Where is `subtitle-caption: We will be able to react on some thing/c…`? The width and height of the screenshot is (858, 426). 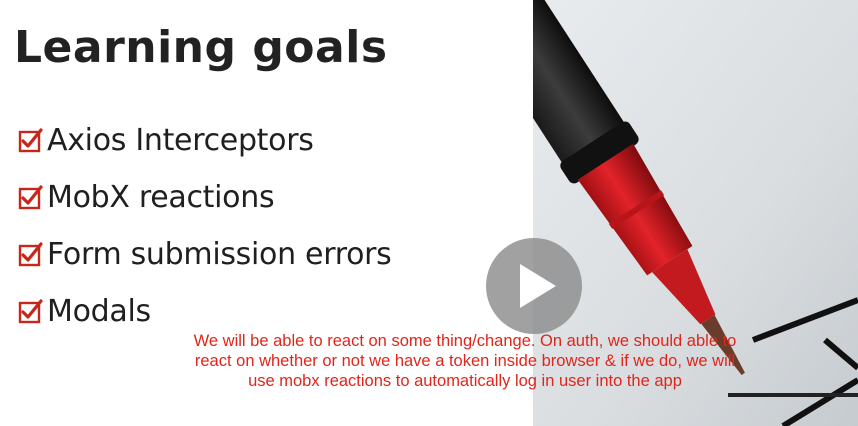
subtitle-caption: We will be able to react on some thing/c… is located at coordinates (465, 361).